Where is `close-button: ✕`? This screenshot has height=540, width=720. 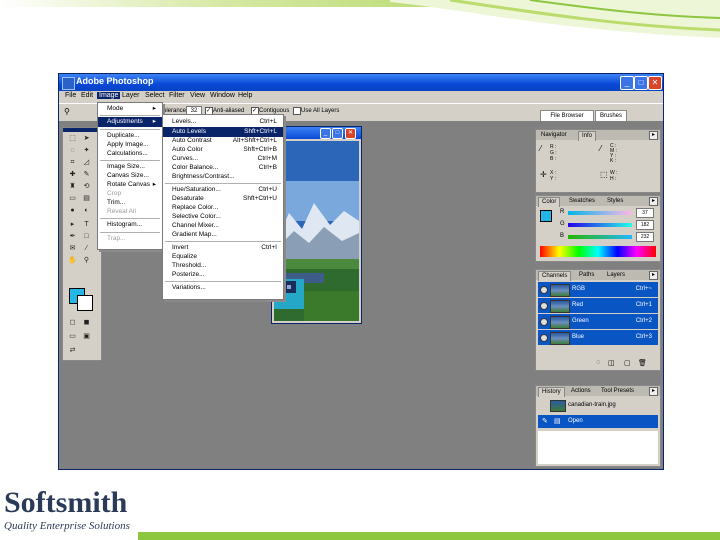
close-button: ✕ is located at coordinates (655, 83).